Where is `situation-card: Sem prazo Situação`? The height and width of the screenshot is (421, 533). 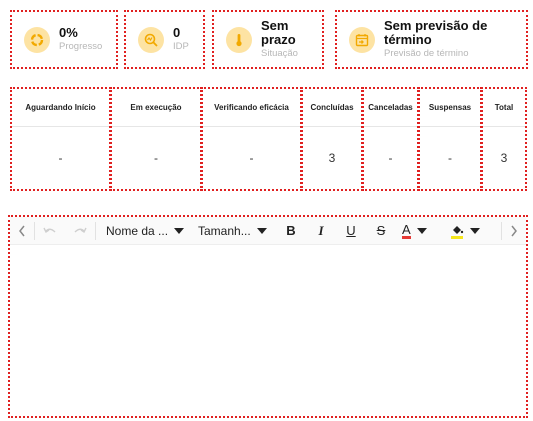
situation-card: Sem prazo Situação is located at coordinates (268, 39).